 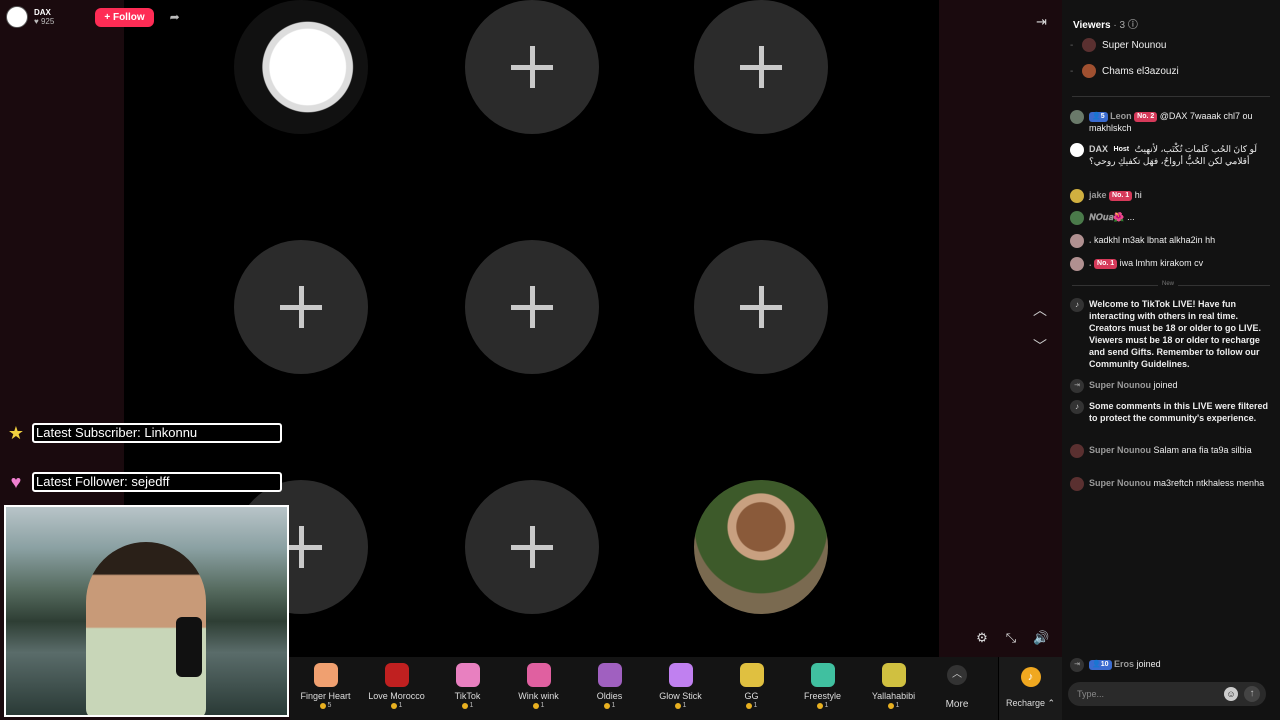 I want to click on host-info: DAX ♥ 925 + Follow ➦, so click(x=95, y=17).